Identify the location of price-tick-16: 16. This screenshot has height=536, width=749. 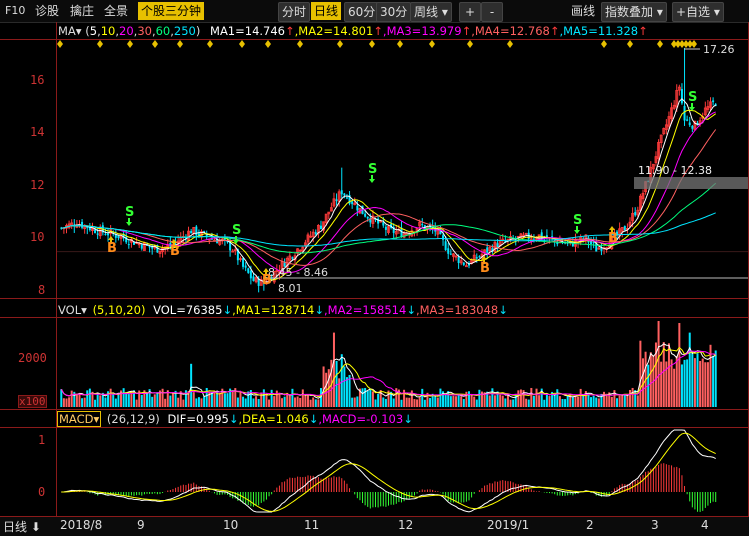
(37, 80).